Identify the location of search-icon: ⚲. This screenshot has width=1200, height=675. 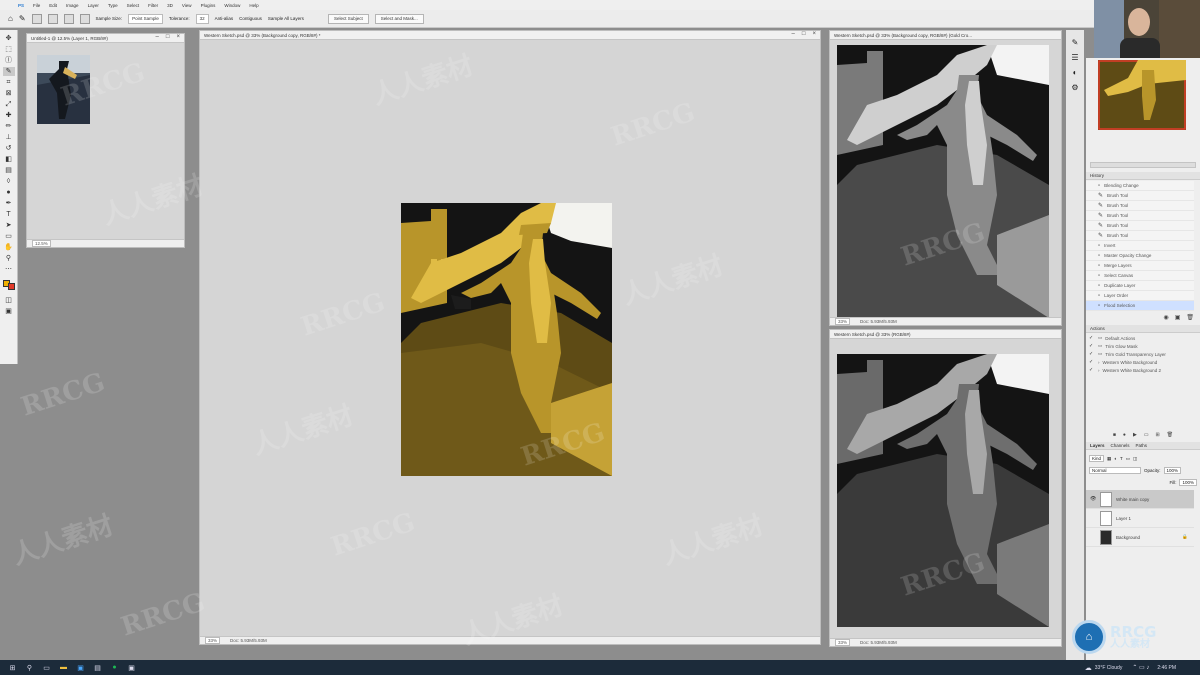
(29, 667).